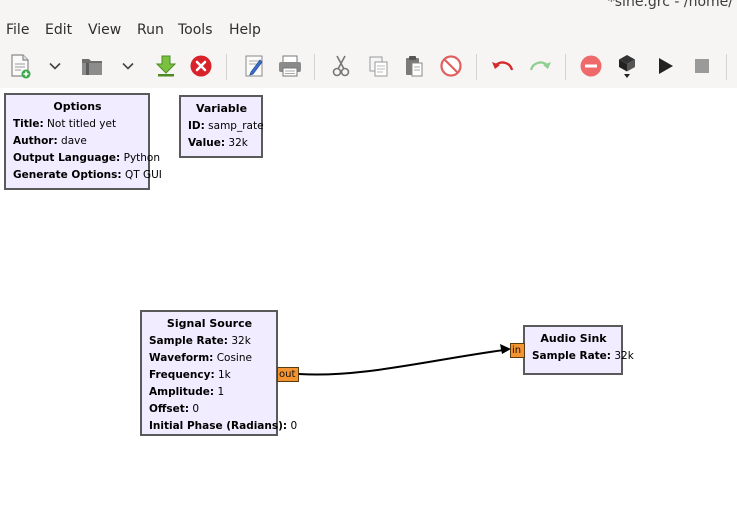 The height and width of the screenshot is (531, 737). What do you see at coordinates (35, 141) in the screenshot?
I see `param-label: Author:` at bounding box center [35, 141].